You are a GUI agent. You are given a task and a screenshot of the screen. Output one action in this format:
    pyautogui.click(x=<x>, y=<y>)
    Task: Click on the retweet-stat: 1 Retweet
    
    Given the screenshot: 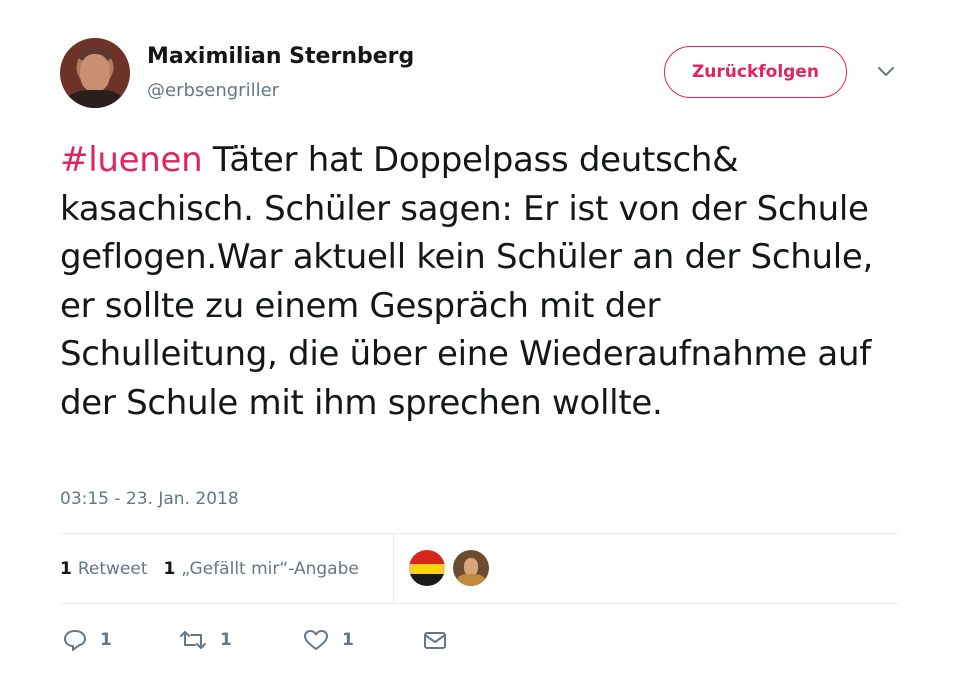 What is the action you would take?
    pyautogui.click(x=104, y=569)
    